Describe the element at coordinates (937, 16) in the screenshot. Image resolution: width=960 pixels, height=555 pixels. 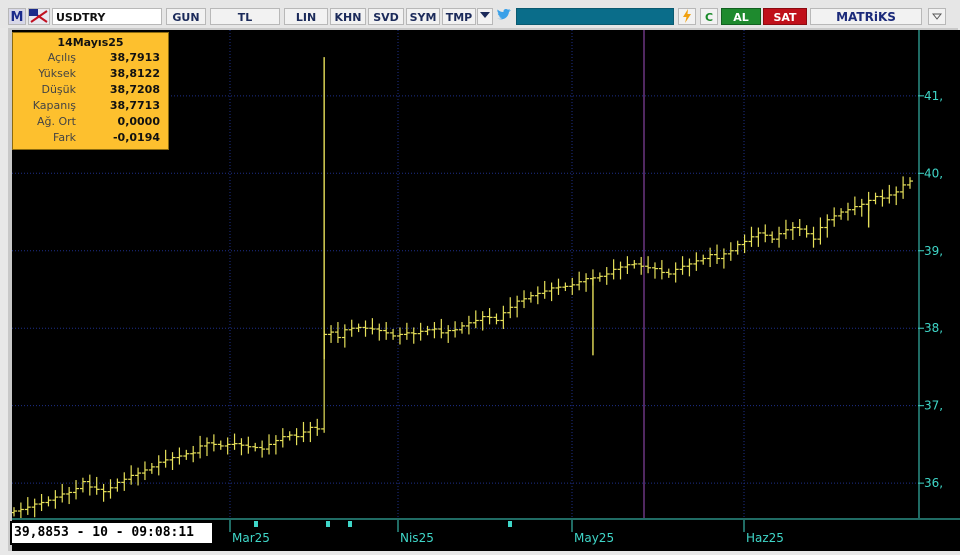
I see `collapse-icon` at that location.